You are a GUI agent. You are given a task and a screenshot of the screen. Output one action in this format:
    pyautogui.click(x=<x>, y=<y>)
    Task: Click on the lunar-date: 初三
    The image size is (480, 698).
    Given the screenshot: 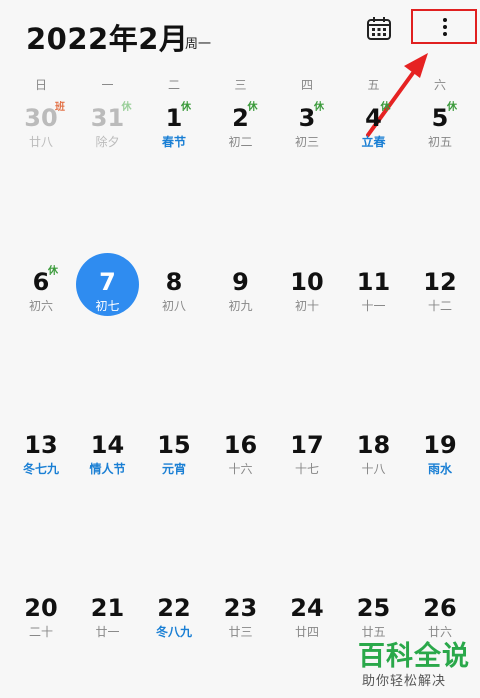 What is the action you would take?
    pyautogui.click(x=306, y=142)
    